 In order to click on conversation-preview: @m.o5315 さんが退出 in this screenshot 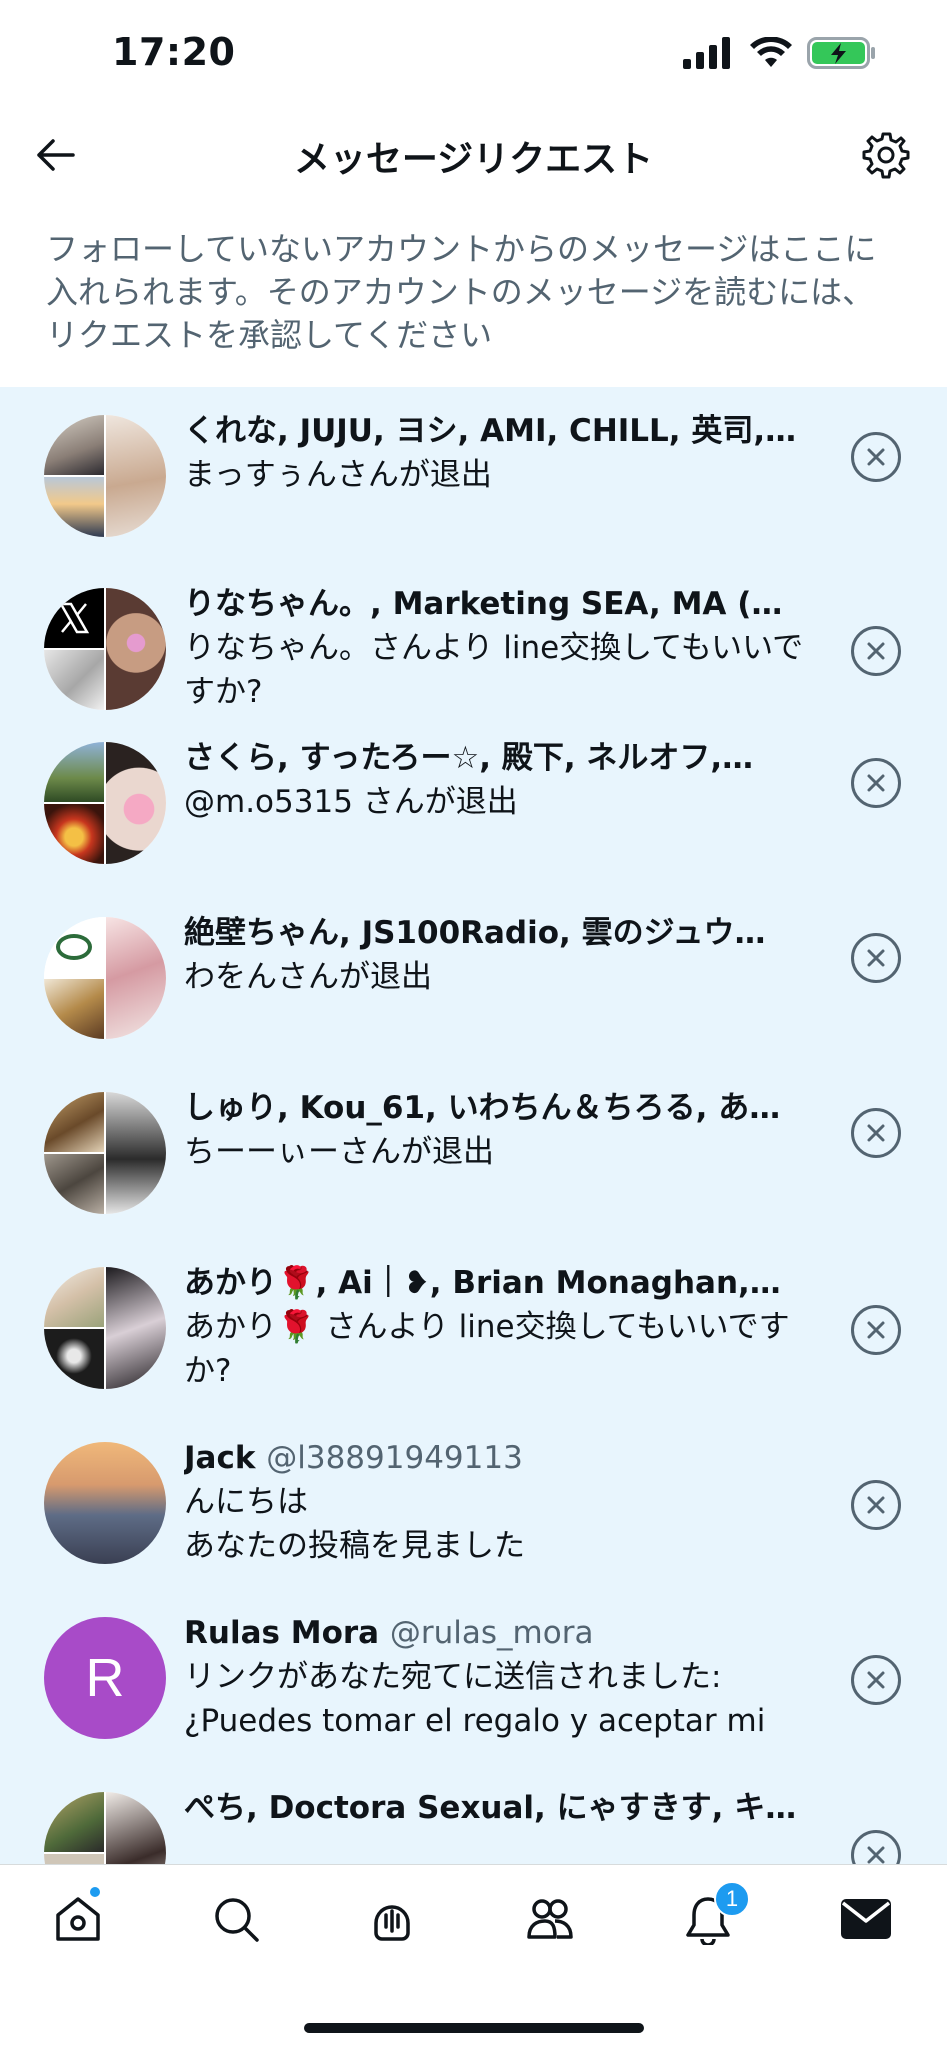, I will do `click(351, 802)`.